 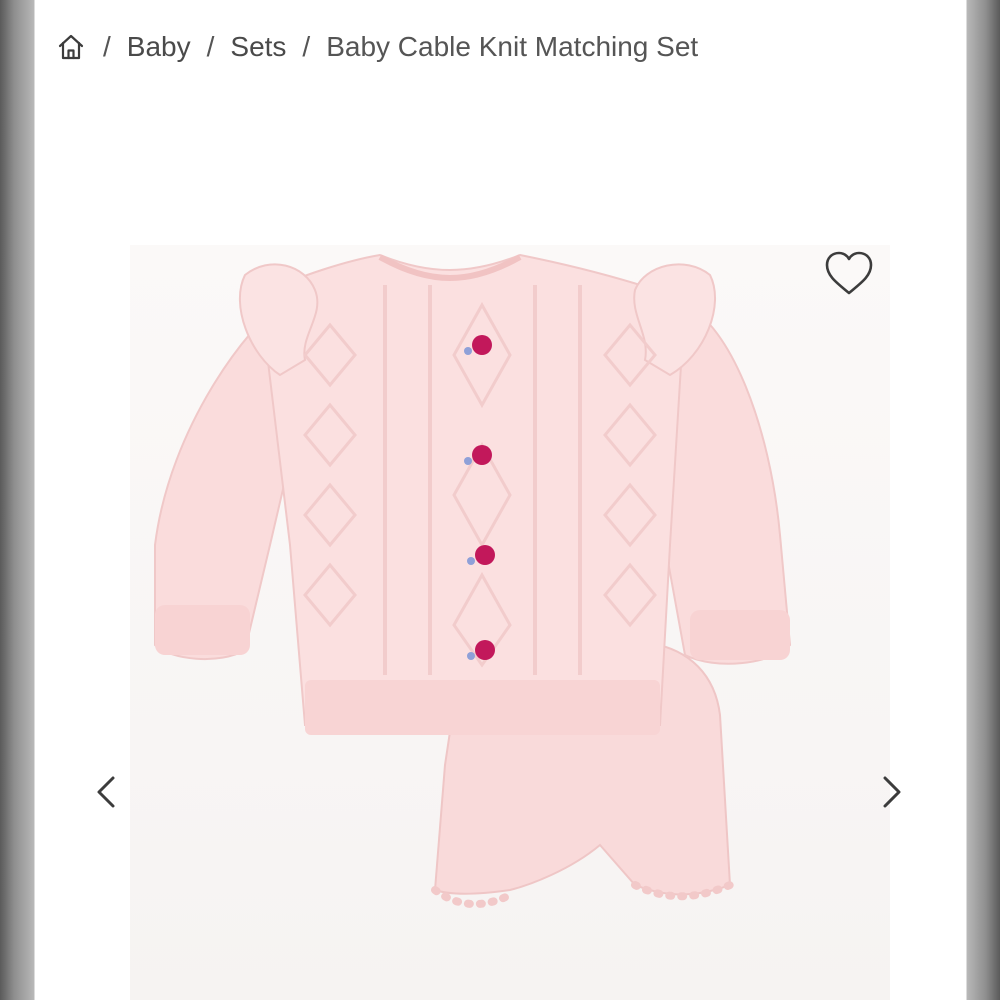 What do you see at coordinates (71, 47) in the screenshot?
I see `home-icon` at bounding box center [71, 47].